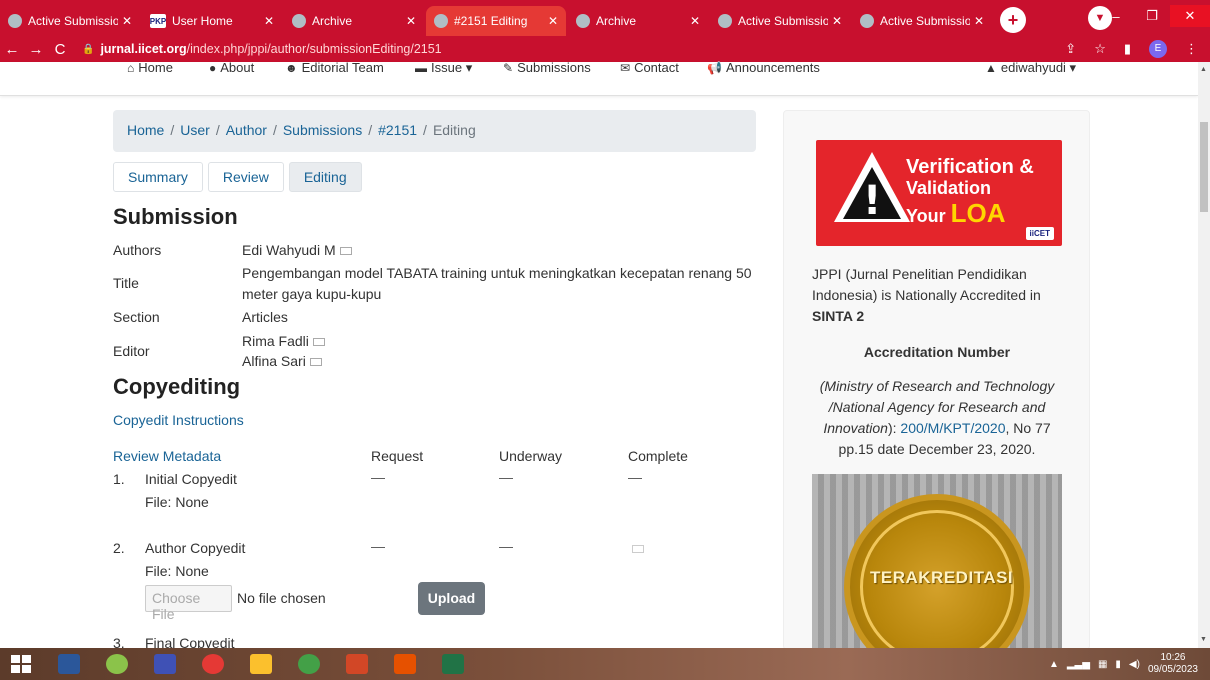  Describe the element at coordinates (1030, 68) in the screenshot. I see `user-menu: ▲ ediwahyudi ▾` at that location.